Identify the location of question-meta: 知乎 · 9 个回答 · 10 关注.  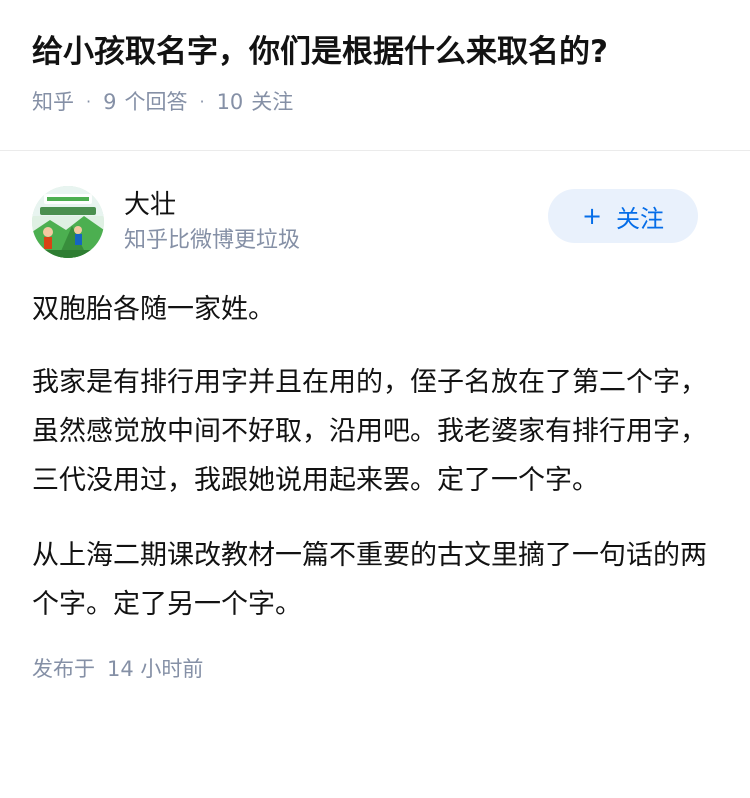
(375, 102).